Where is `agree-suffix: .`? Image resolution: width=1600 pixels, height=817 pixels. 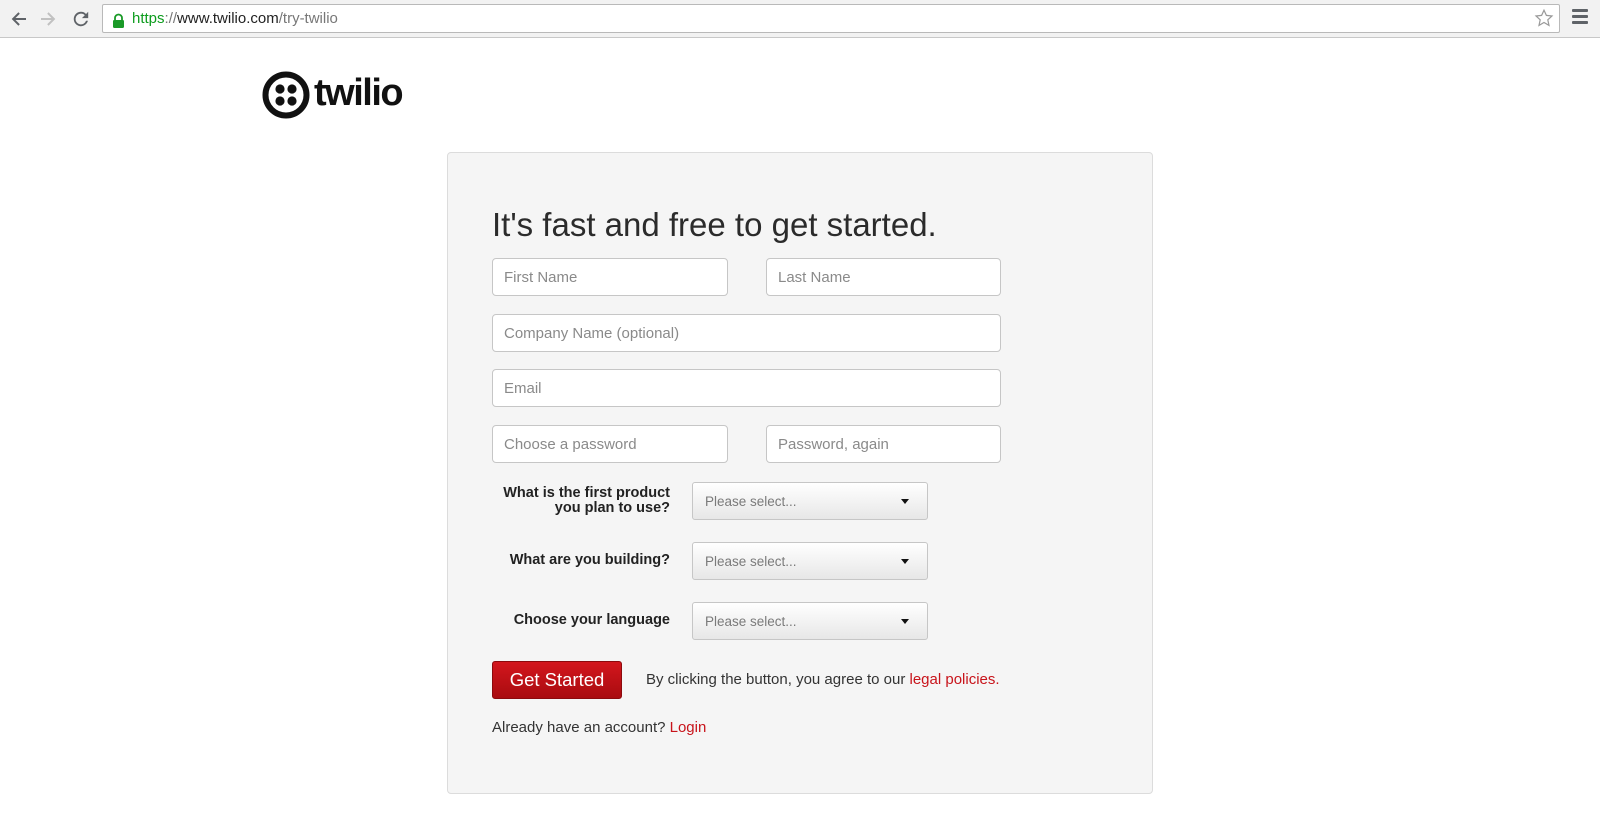
agree-suffix: . is located at coordinates (997, 679).